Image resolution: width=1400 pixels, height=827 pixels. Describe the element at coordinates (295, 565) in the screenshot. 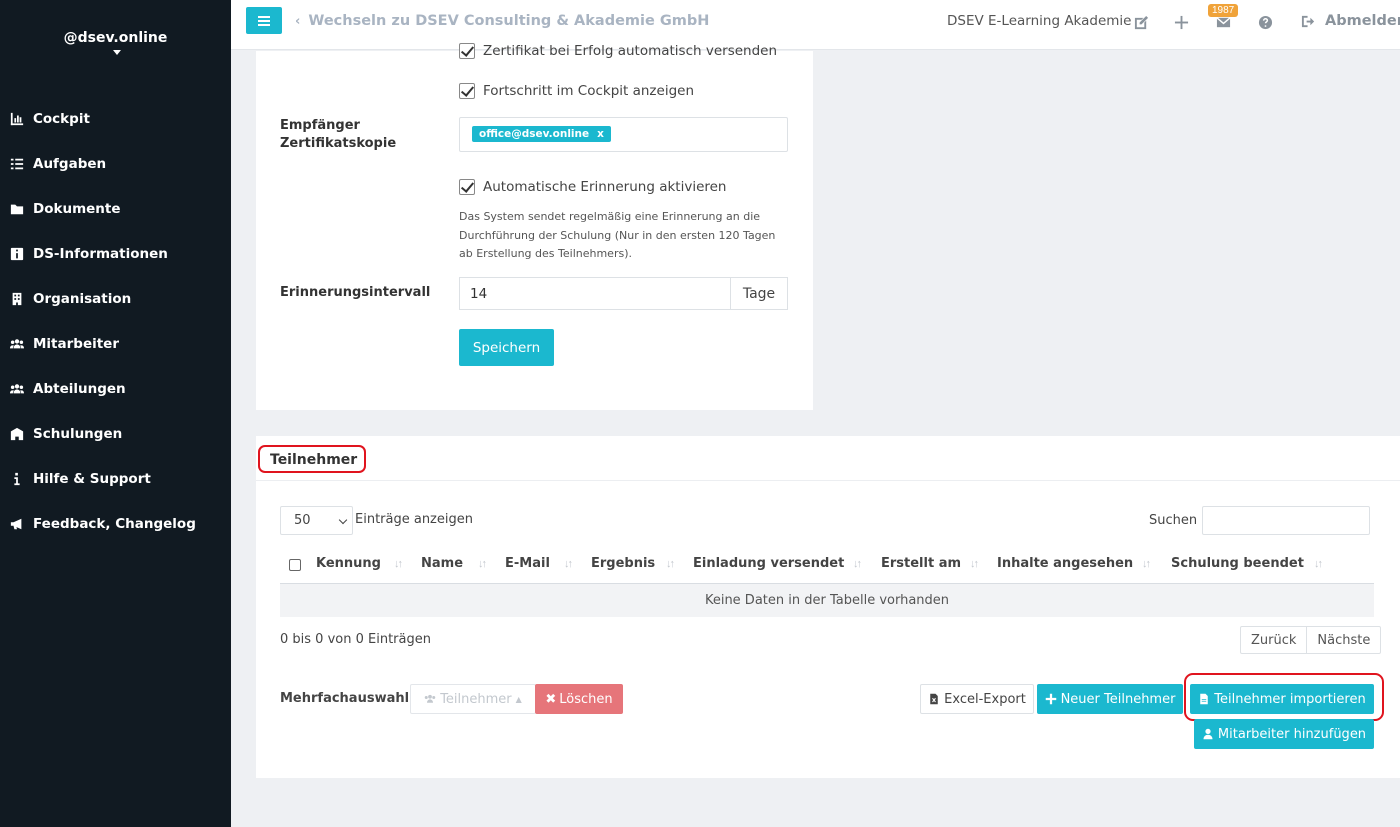

I see `select-all-checkbox` at that location.